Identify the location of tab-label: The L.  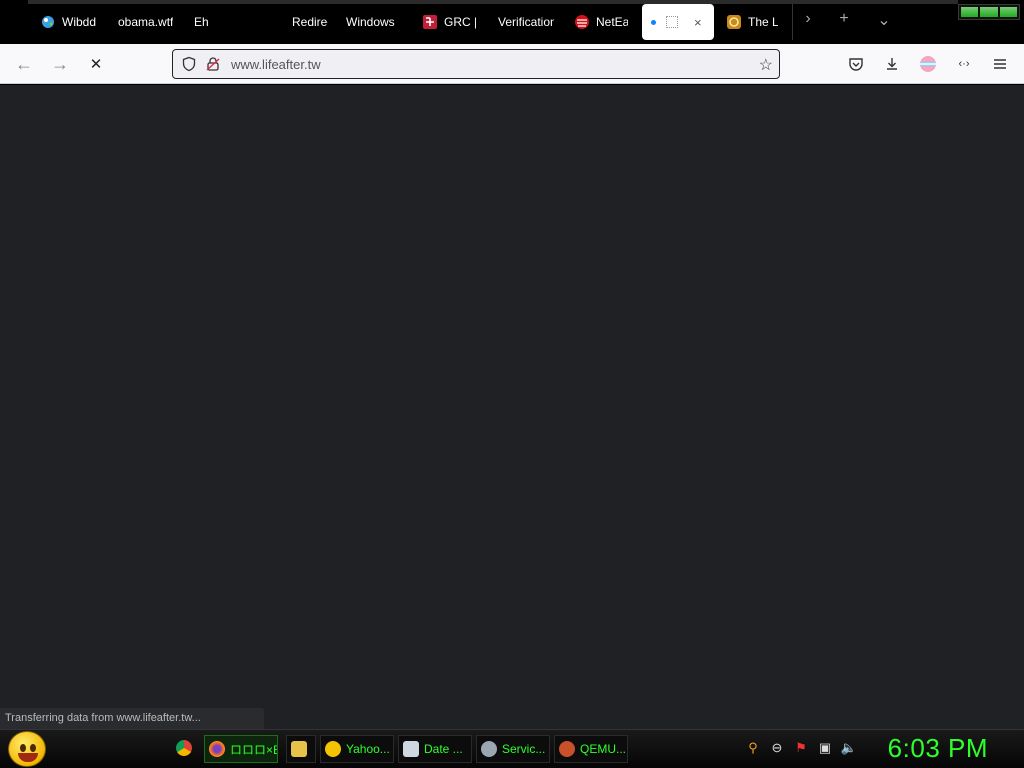
(763, 22).